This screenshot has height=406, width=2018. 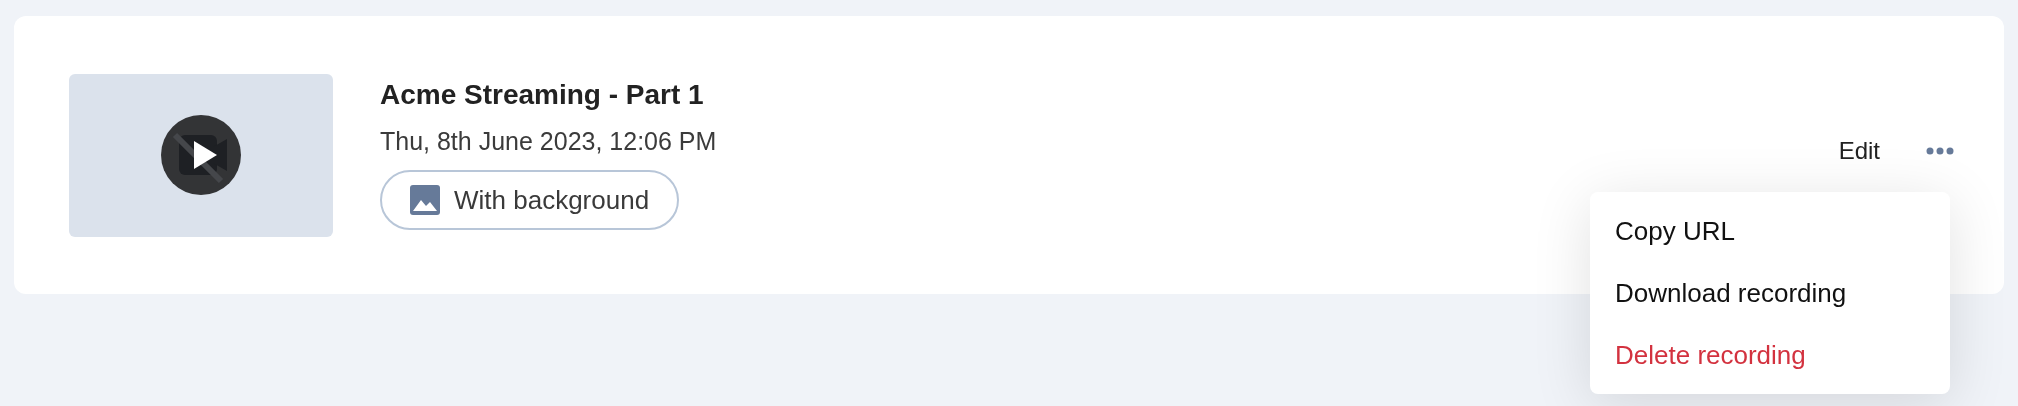 What do you see at coordinates (548, 141) in the screenshot?
I see `recording-date: Thu, 8th June 2023, 12:06 PM` at bounding box center [548, 141].